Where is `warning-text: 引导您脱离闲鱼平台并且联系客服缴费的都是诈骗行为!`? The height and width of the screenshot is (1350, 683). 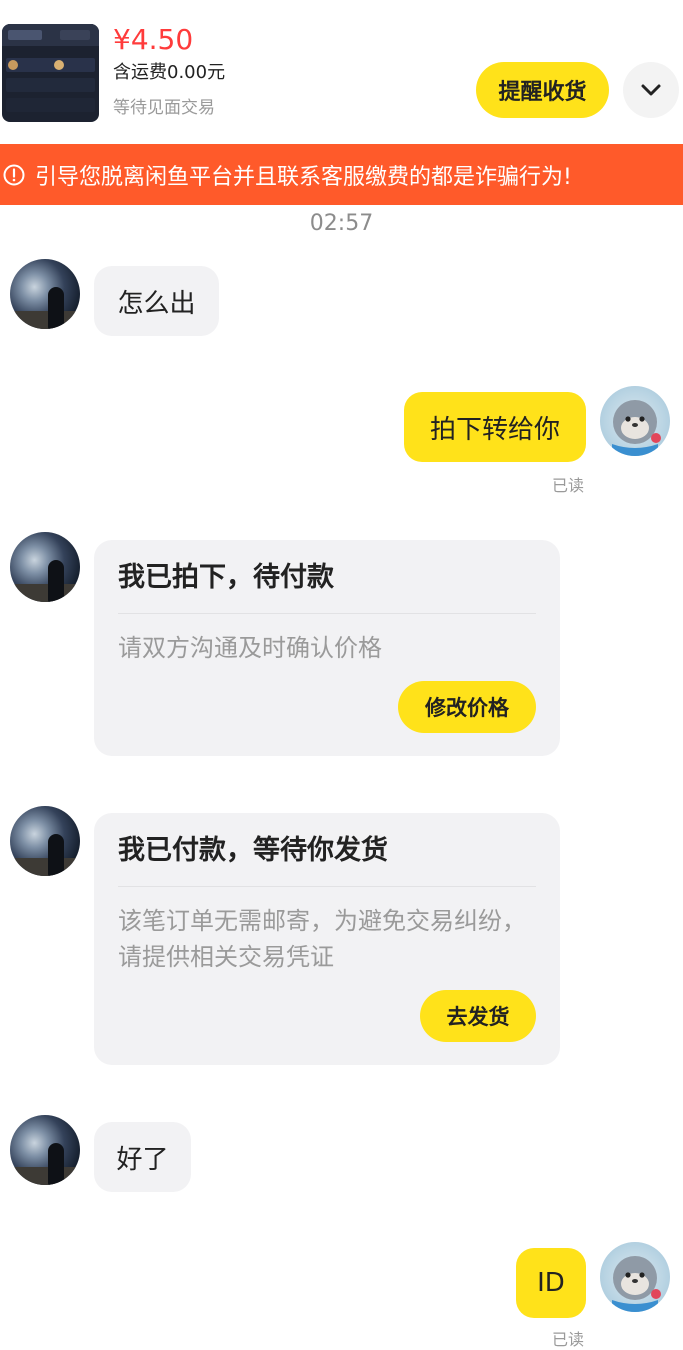 warning-text: 引导您脱离闲鱼平台并且联系客服缴费的都是诈骗行为! is located at coordinates (303, 177).